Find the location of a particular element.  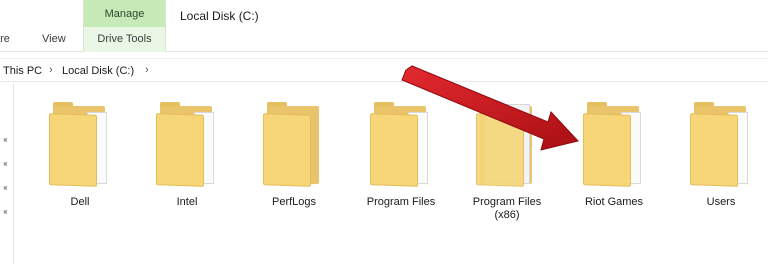

manage-header: Manage is located at coordinates (124, 13).